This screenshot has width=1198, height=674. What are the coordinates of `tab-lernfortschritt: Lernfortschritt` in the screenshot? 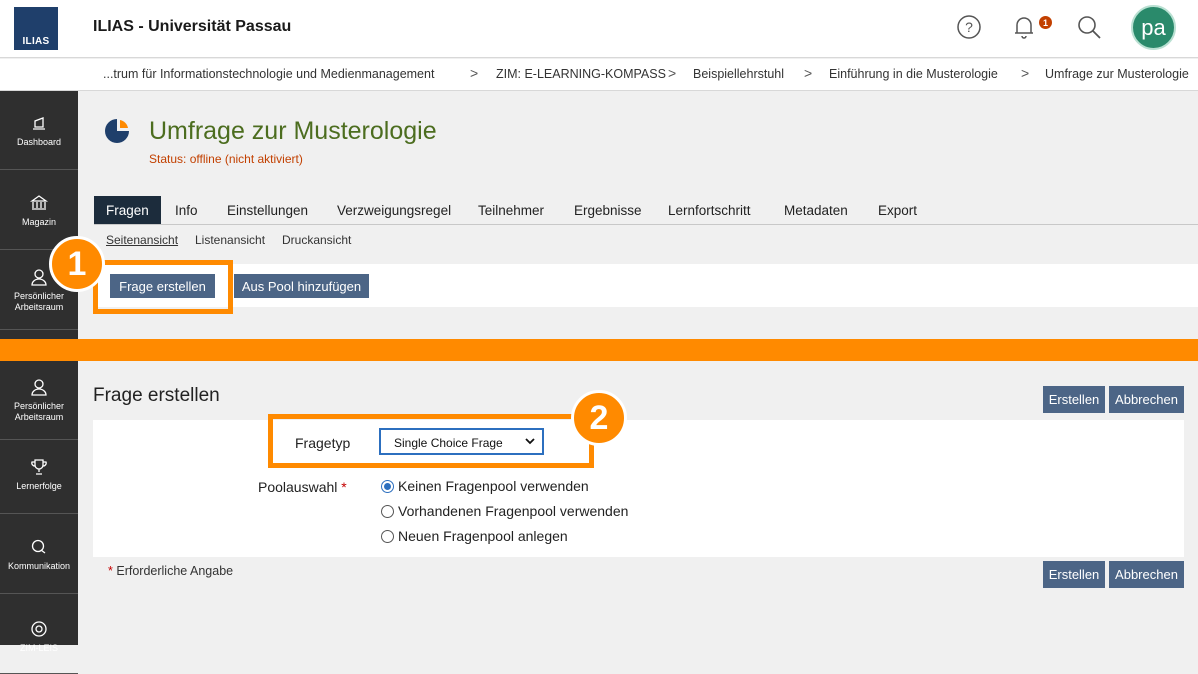 It's located at (709, 210).